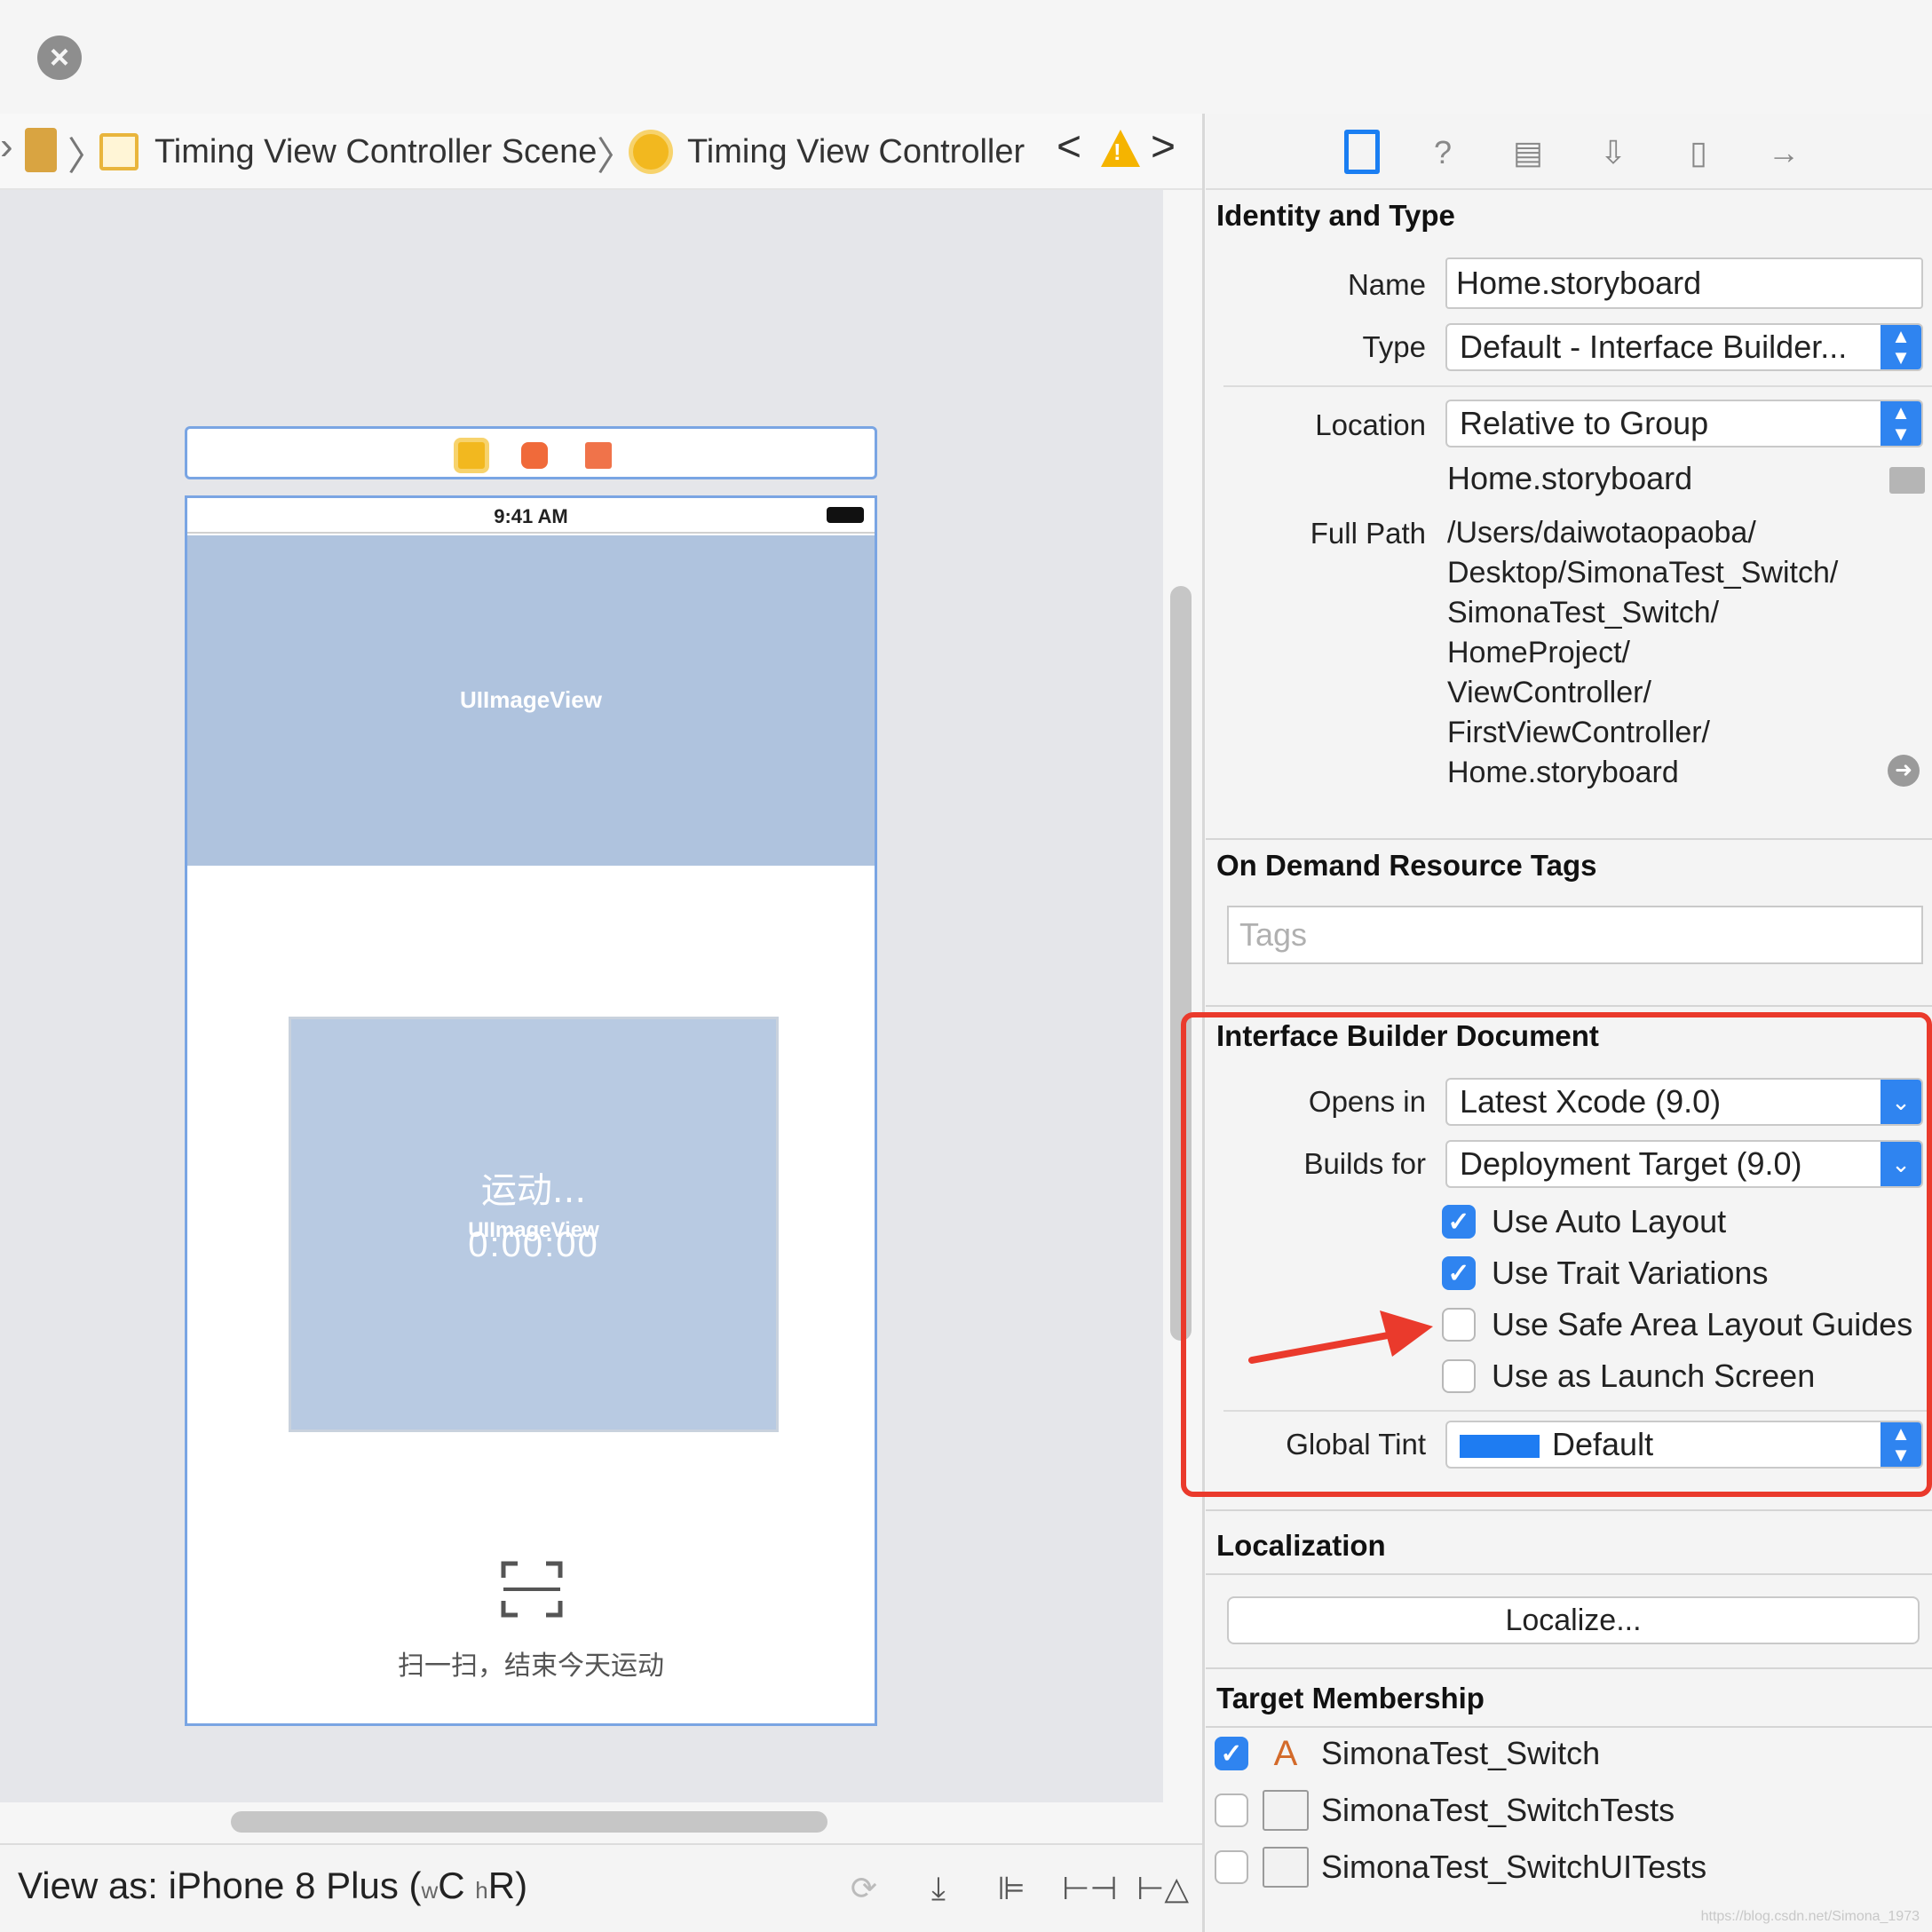 Image resolution: width=1932 pixels, height=1932 pixels. Describe the element at coordinates (119, 151) in the screenshot. I see `scene-icon` at that location.